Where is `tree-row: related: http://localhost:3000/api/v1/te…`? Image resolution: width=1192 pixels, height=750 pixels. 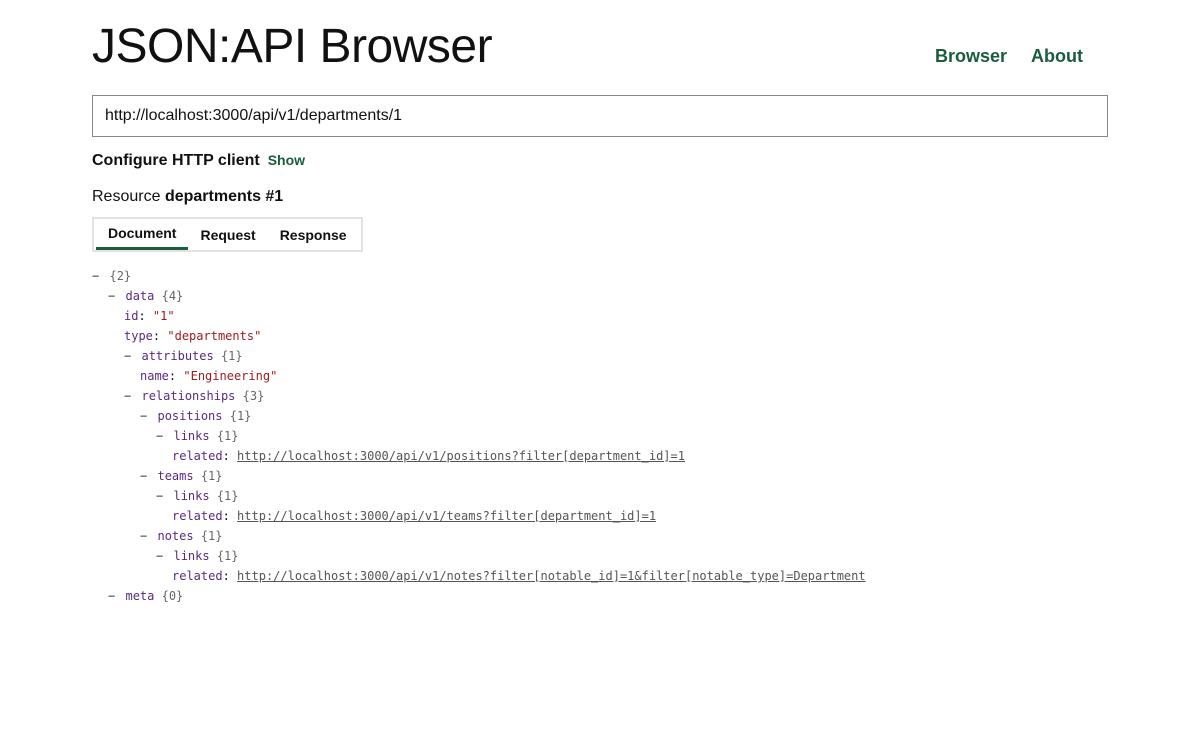
tree-row: related: http://localhost:3000/api/v1/te… is located at coordinates (414, 516).